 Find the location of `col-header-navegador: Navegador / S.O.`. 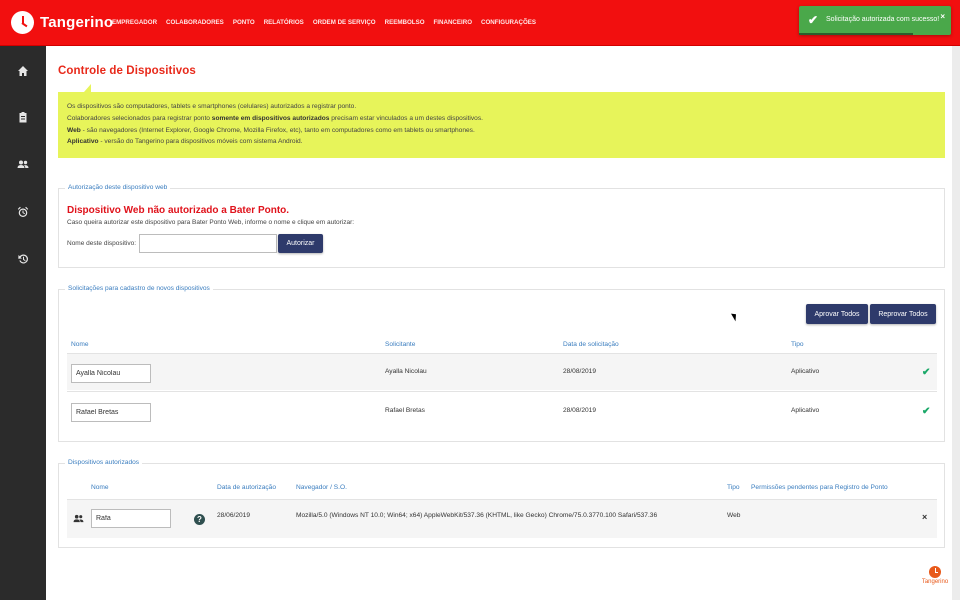

col-header-navegador: Navegador / S.O. is located at coordinates (321, 487).